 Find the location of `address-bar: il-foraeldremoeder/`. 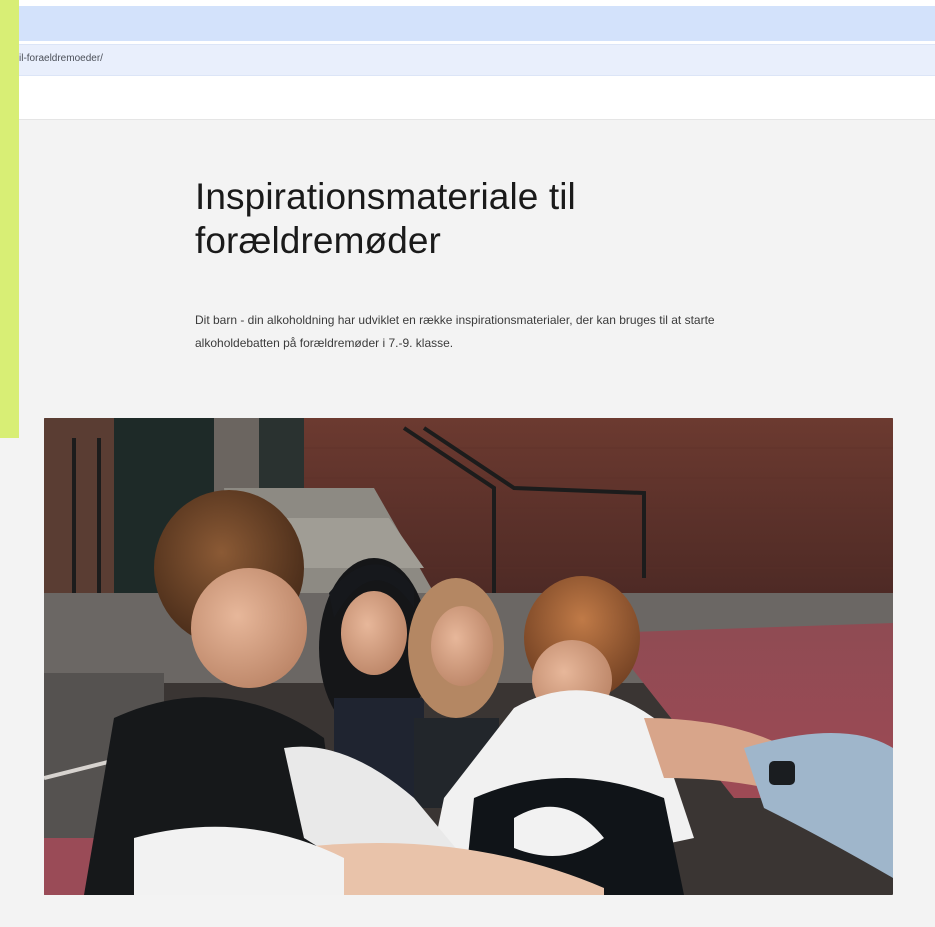

address-bar: il-foraeldremoeder/ is located at coordinates (467, 60).